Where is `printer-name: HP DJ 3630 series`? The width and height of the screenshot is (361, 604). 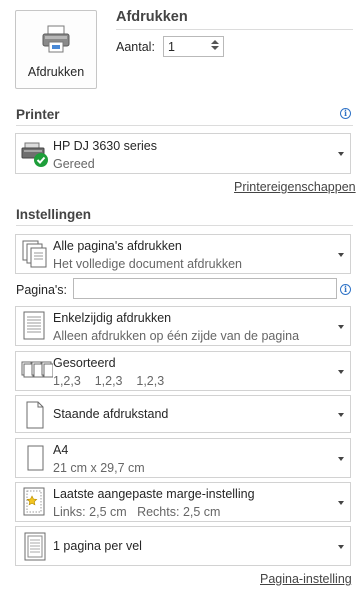
printer-name: HP DJ 3630 series is located at coordinates (105, 146).